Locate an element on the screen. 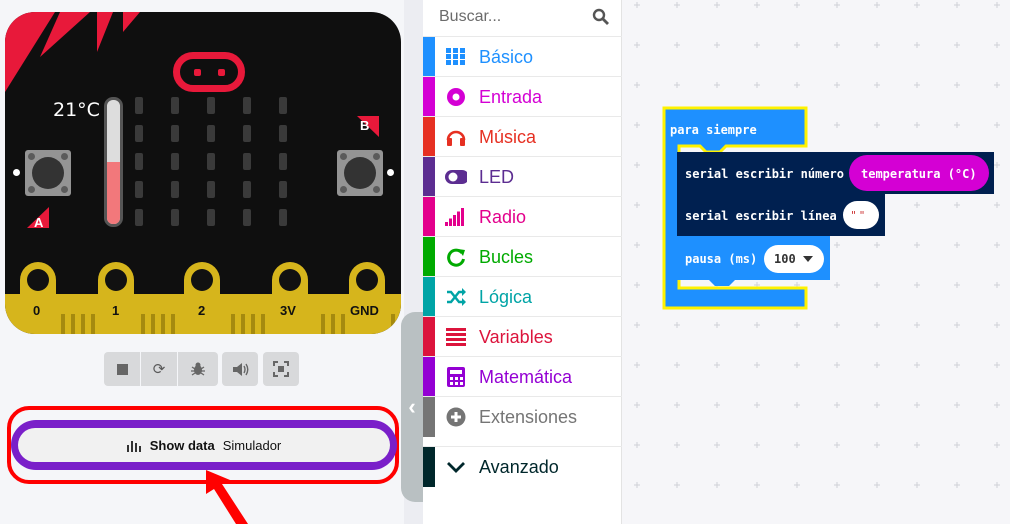 The image size is (1010, 524). microbit-logo is located at coordinates (209, 72).